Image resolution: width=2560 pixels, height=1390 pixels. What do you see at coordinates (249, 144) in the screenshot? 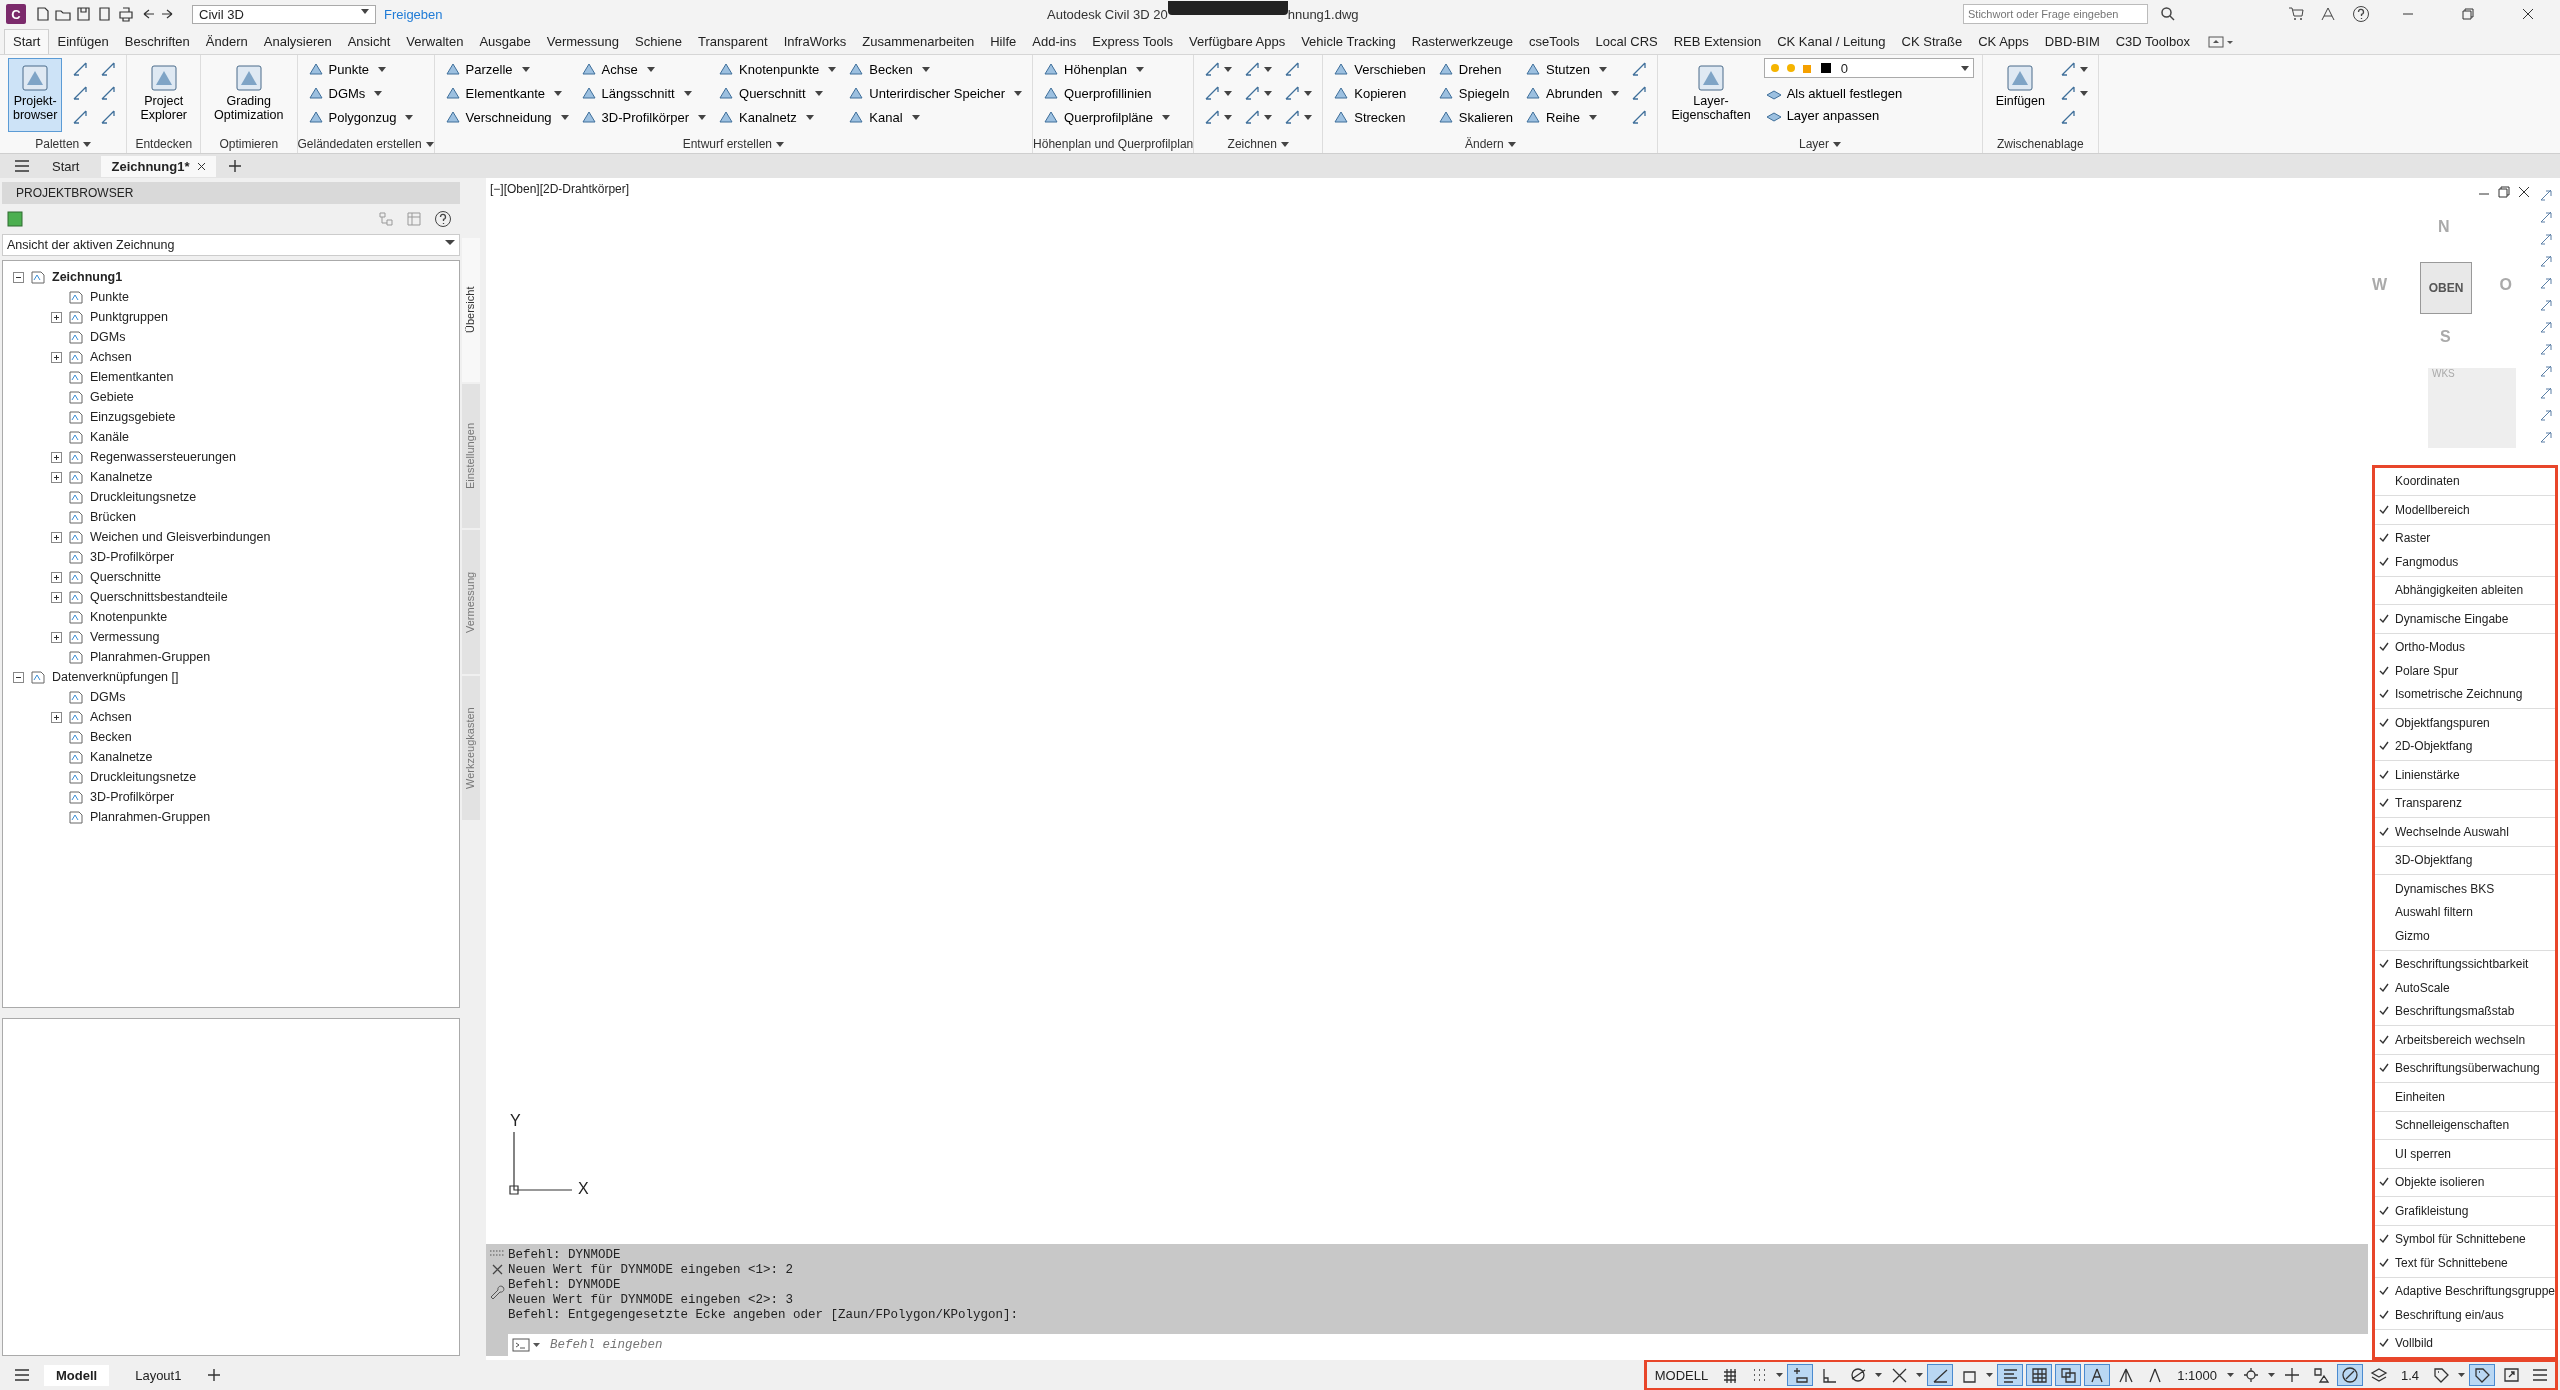
I see `panel-title: Optimieren` at bounding box center [249, 144].